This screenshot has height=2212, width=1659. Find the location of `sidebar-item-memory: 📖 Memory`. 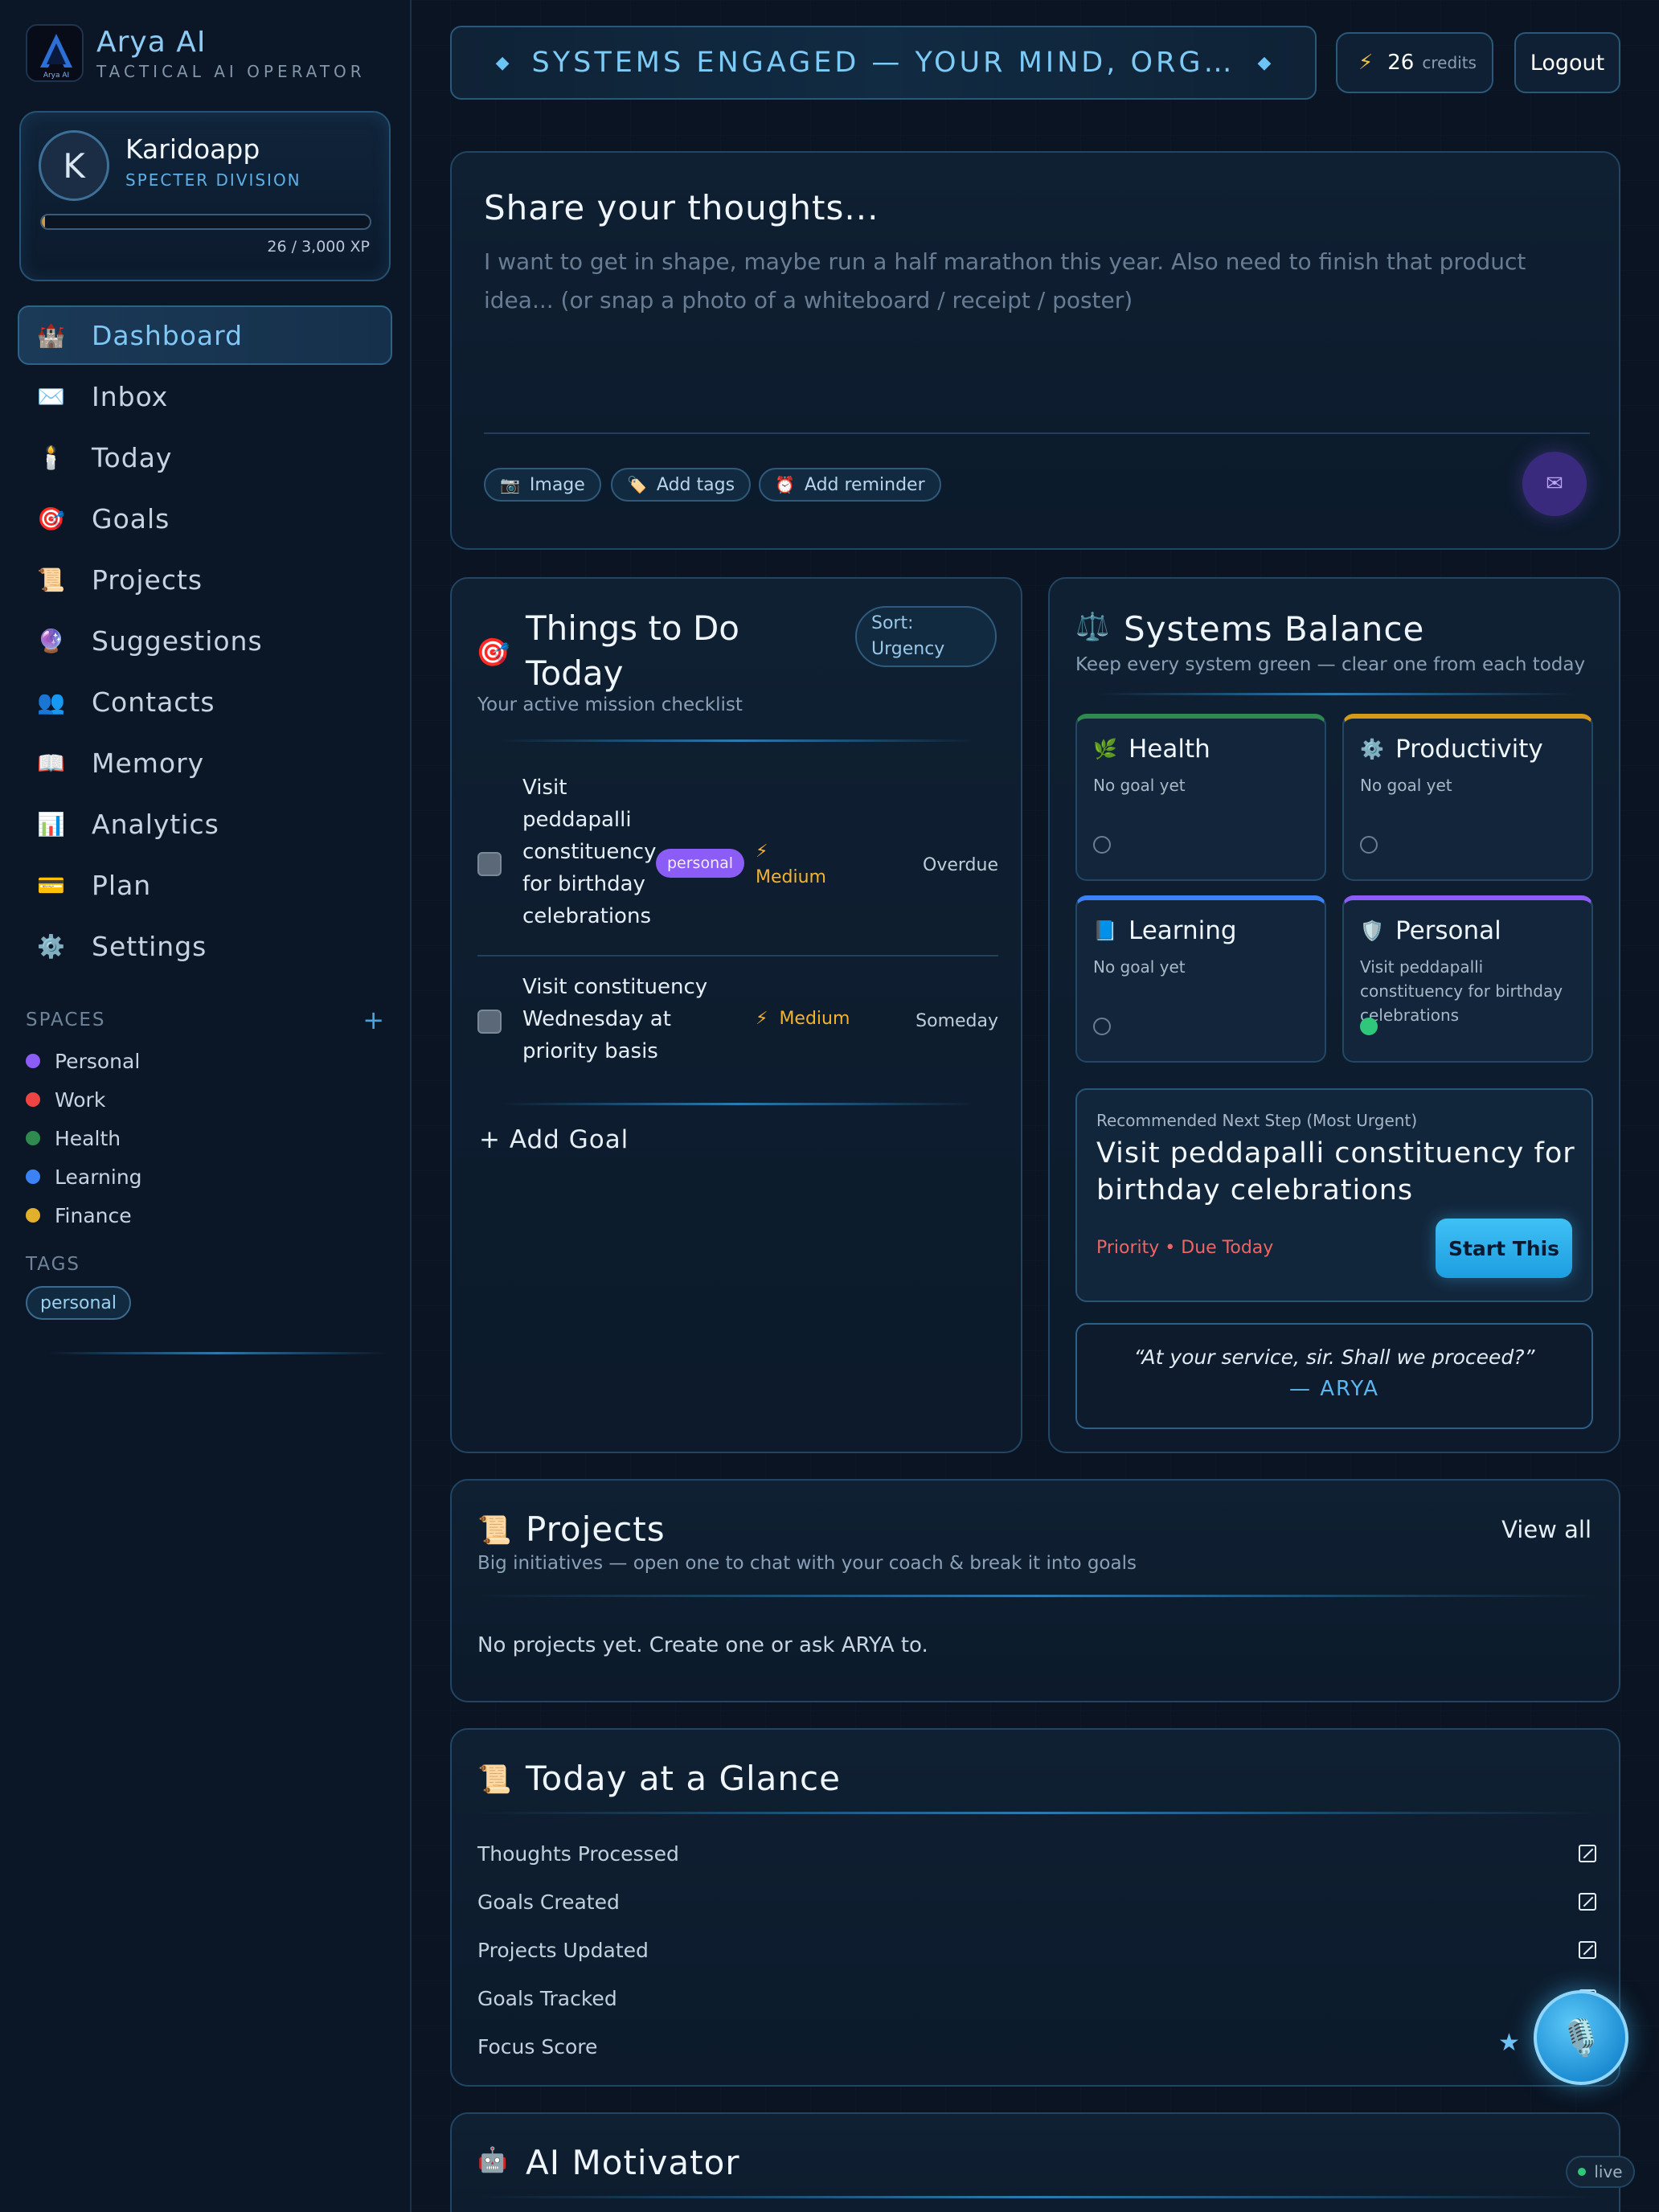

sidebar-item-memory: 📖 Memory is located at coordinates (205, 763).